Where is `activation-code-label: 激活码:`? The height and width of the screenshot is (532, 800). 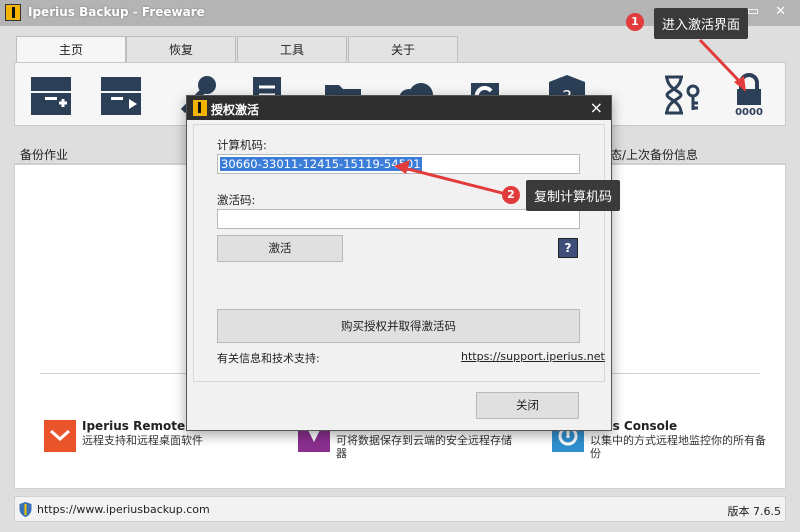
activation-code-label: 激活码: is located at coordinates (236, 200).